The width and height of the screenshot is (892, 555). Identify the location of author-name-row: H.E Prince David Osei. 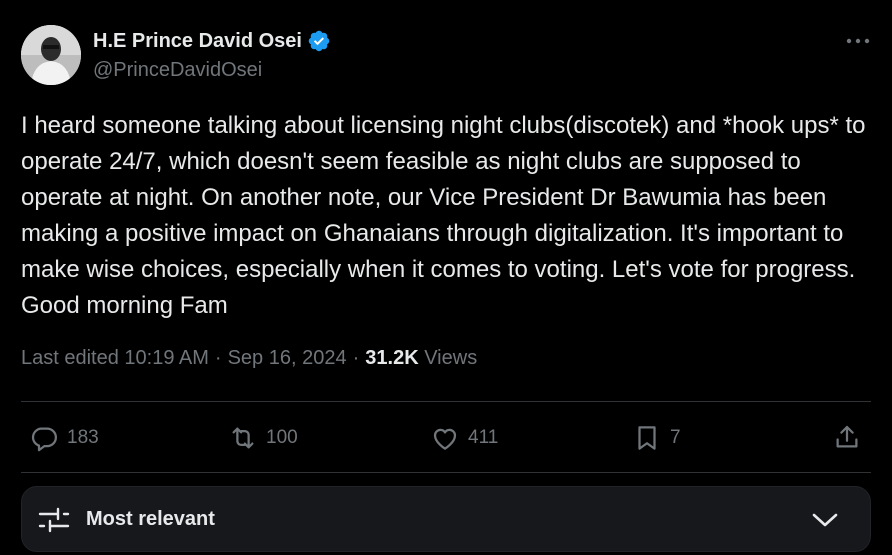
(212, 41).